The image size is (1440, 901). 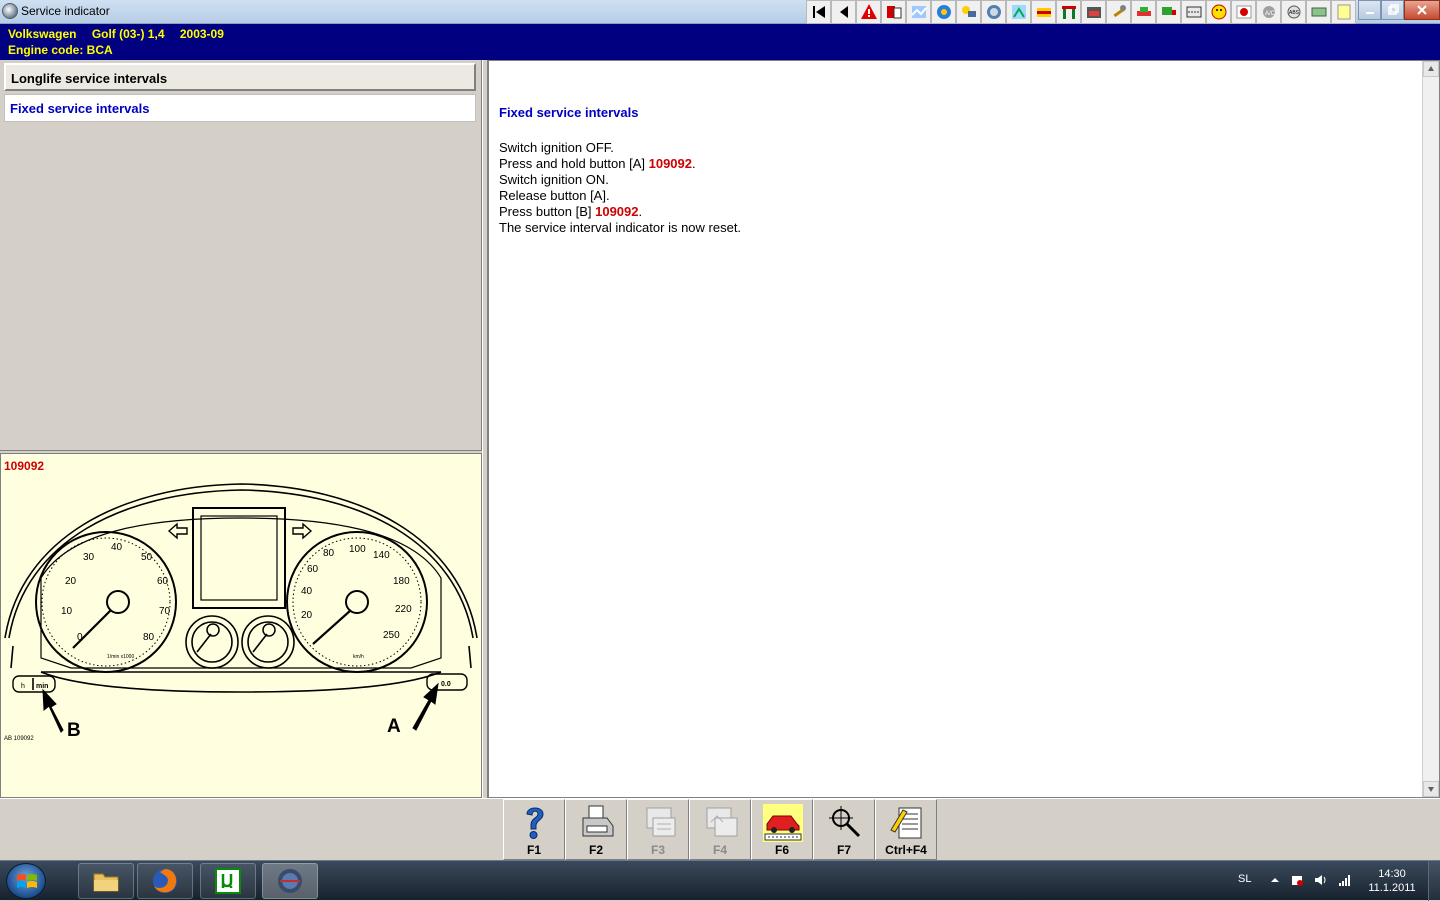 What do you see at coordinates (120, 657) in the screenshot?
I see `tacho-unit-label: 1/min x1000` at bounding box center [120, 657].